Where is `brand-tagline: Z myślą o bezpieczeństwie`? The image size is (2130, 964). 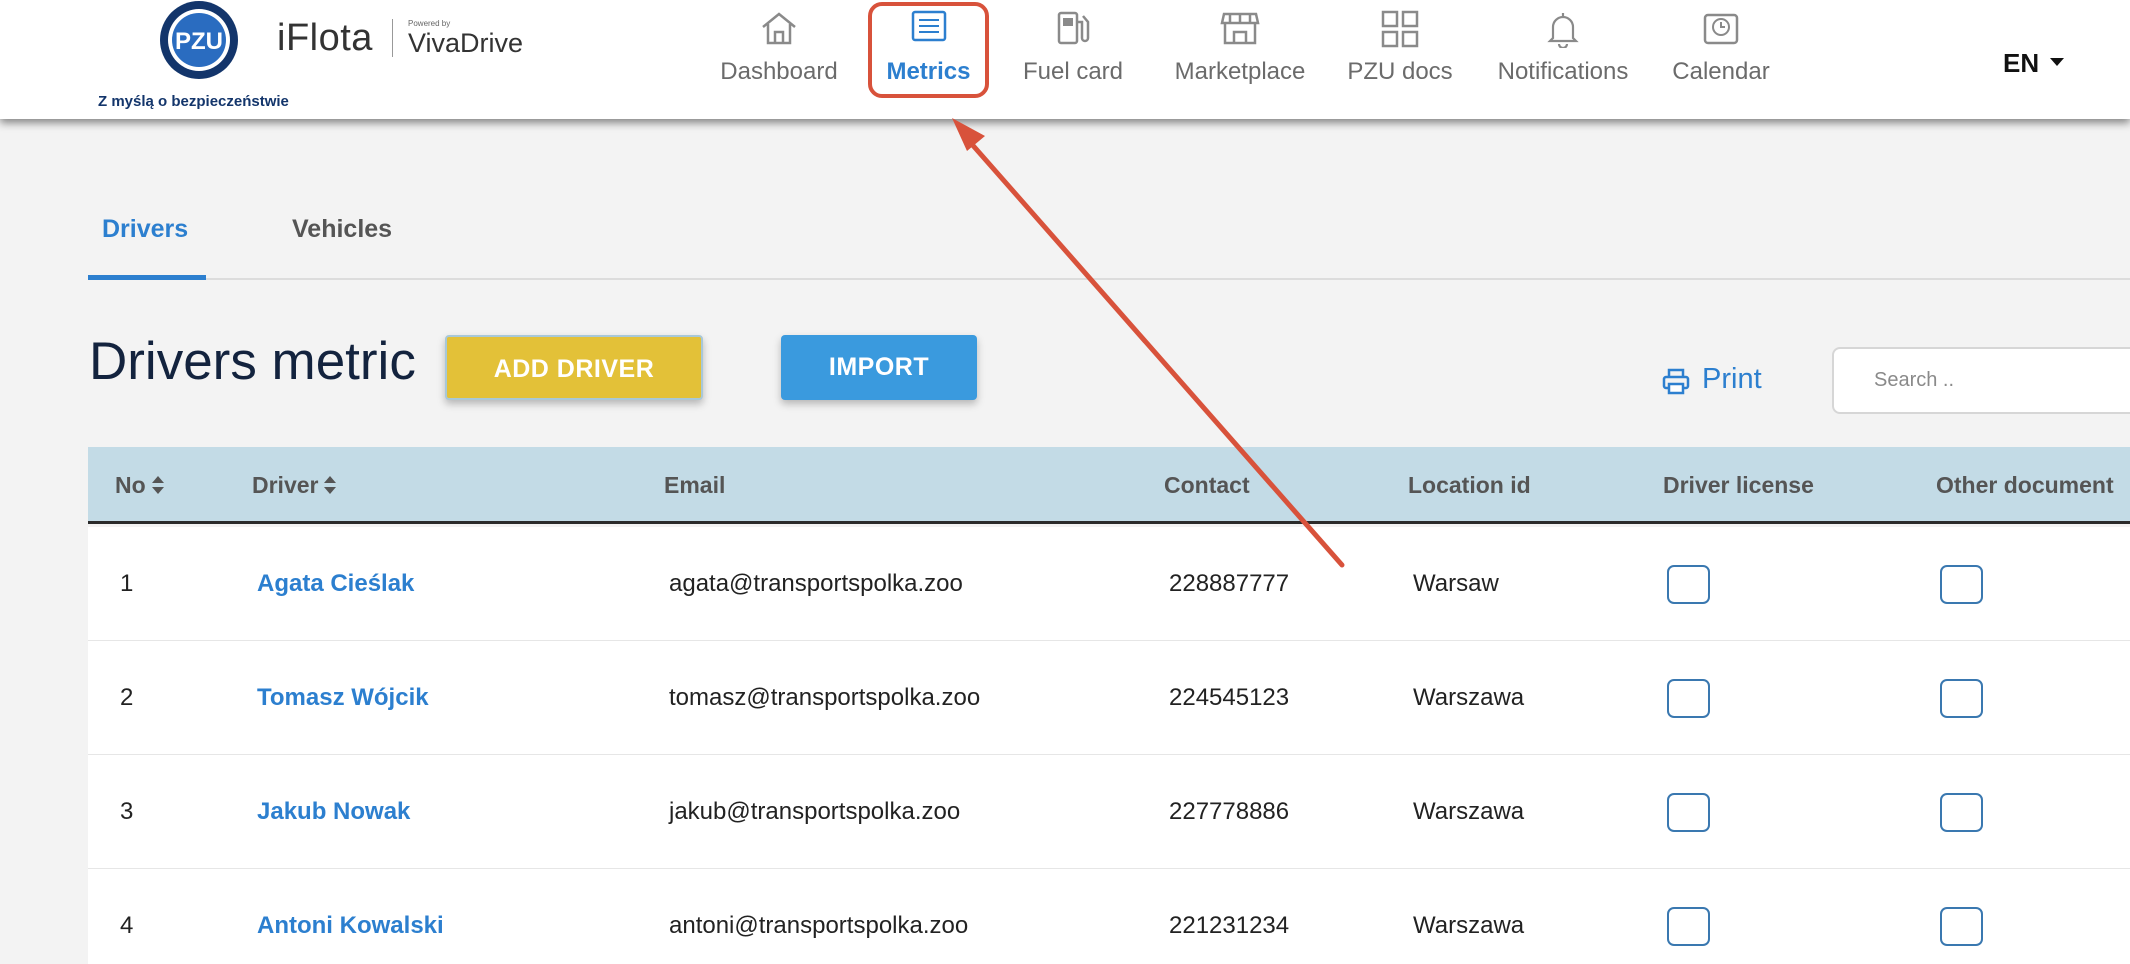 brand-tagline: Z myślą o bezpieczeństwie is located at coordinates (193, 101).